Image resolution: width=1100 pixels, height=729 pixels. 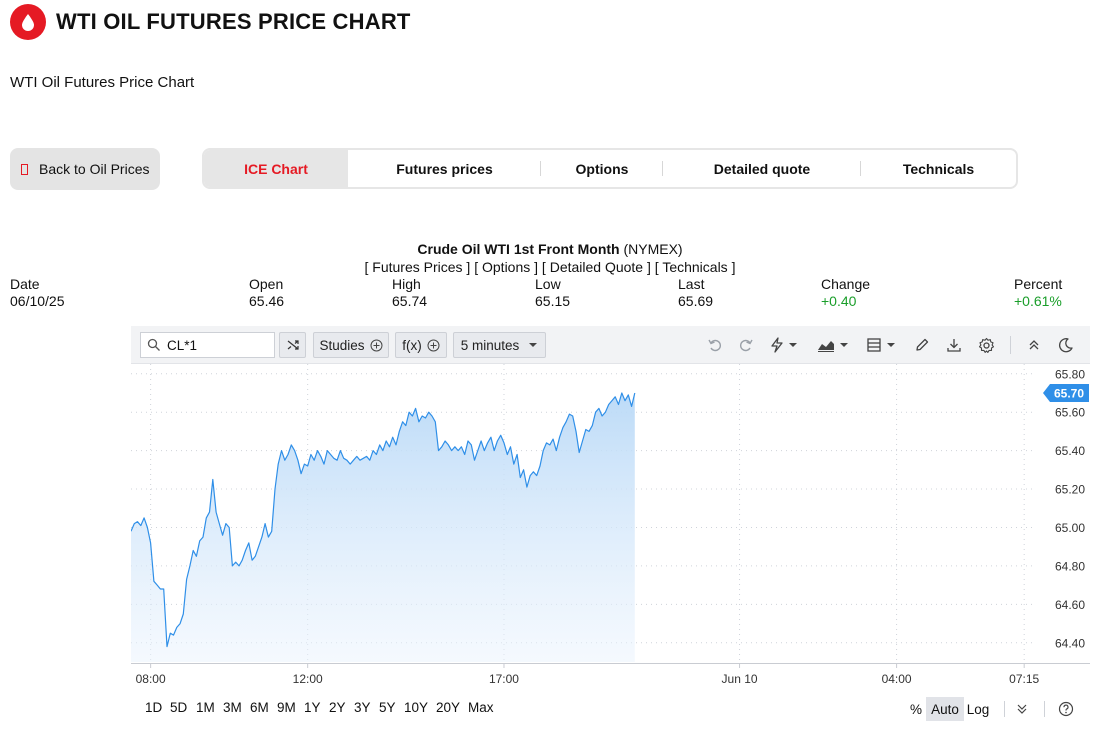 What do you see at coordinates (504, 679) in the screenshot?
I see `x-tick-label: 17:00` at bounding box center [504, 679].